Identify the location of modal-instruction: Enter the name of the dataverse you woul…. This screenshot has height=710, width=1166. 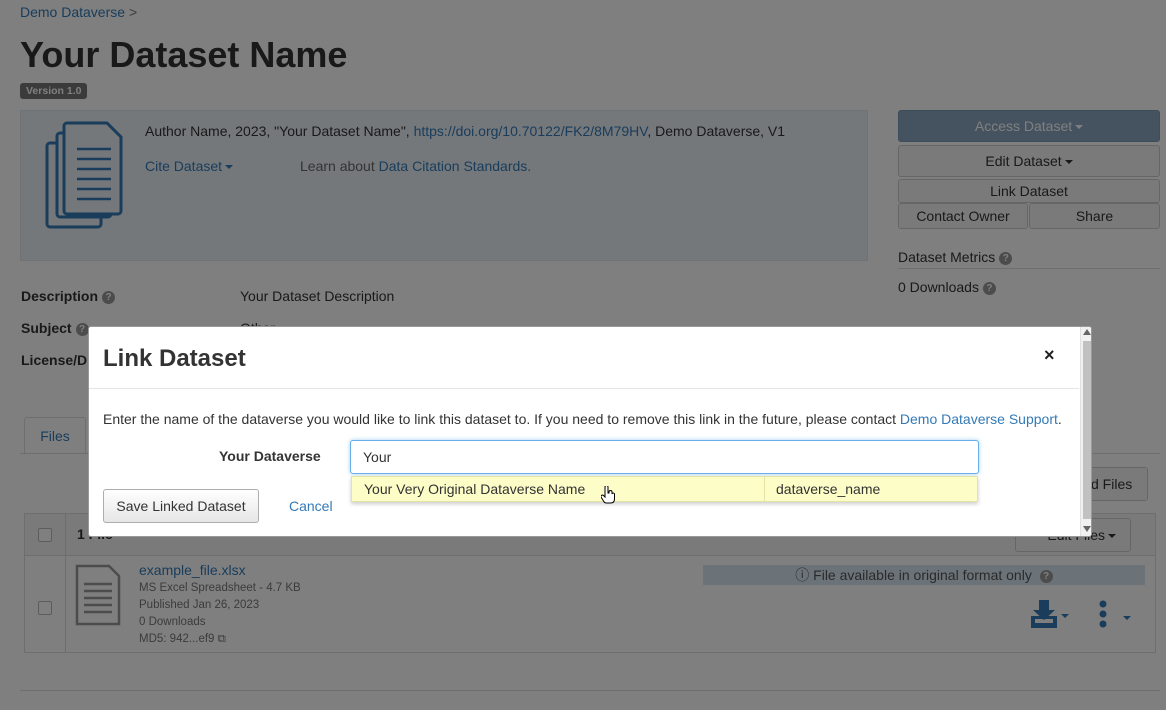
(588, 419).